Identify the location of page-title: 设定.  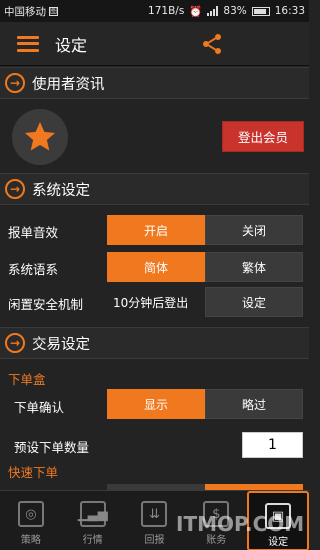
(71, 45).